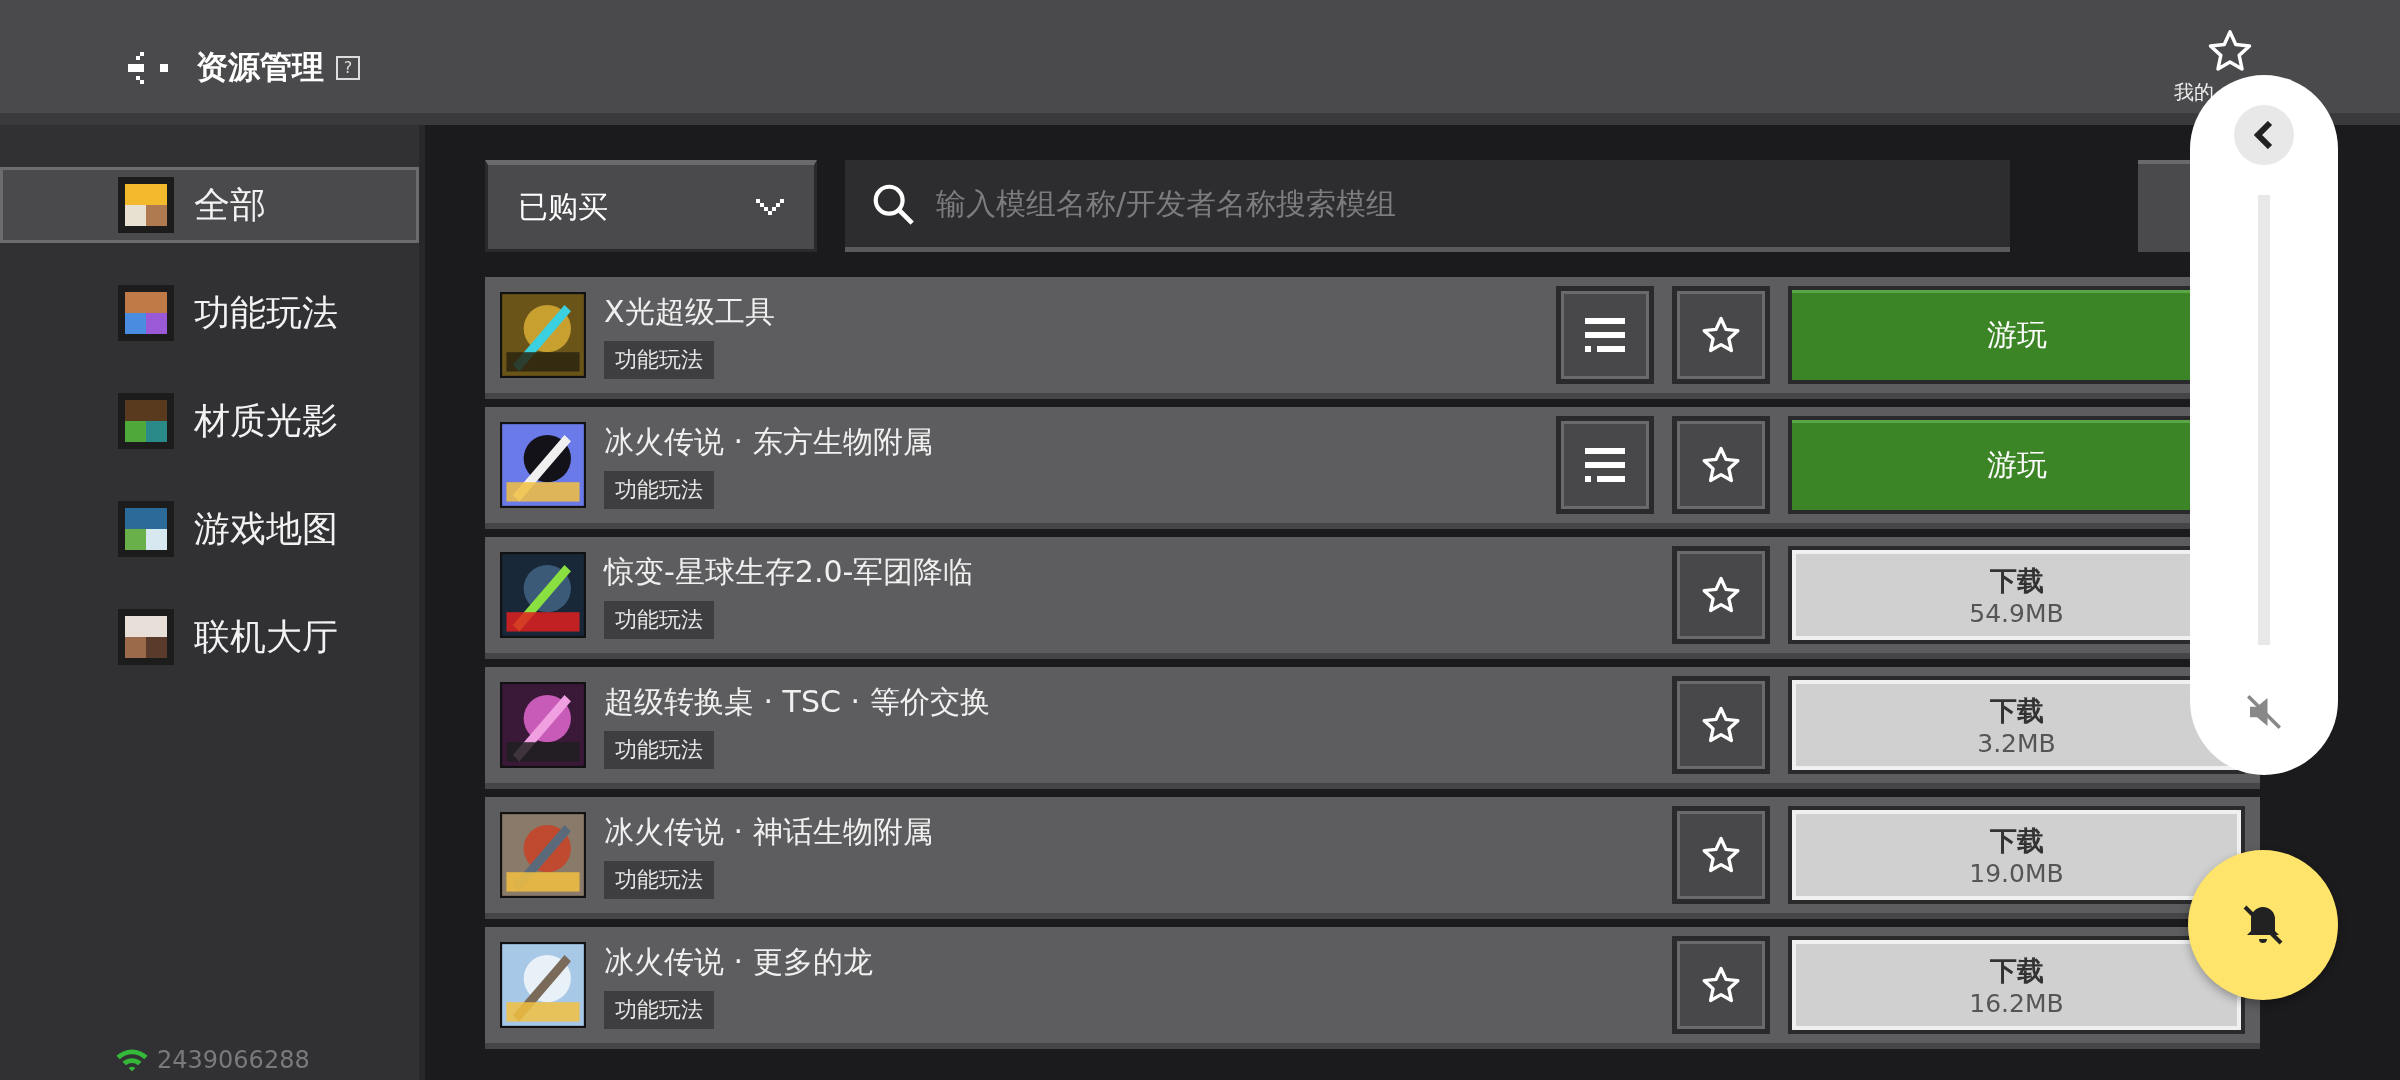 The image size is (2400, 1080). Describe the element at coordinates (260, 67) in the screenshot. I see `page-title: 资源管理` at that location.